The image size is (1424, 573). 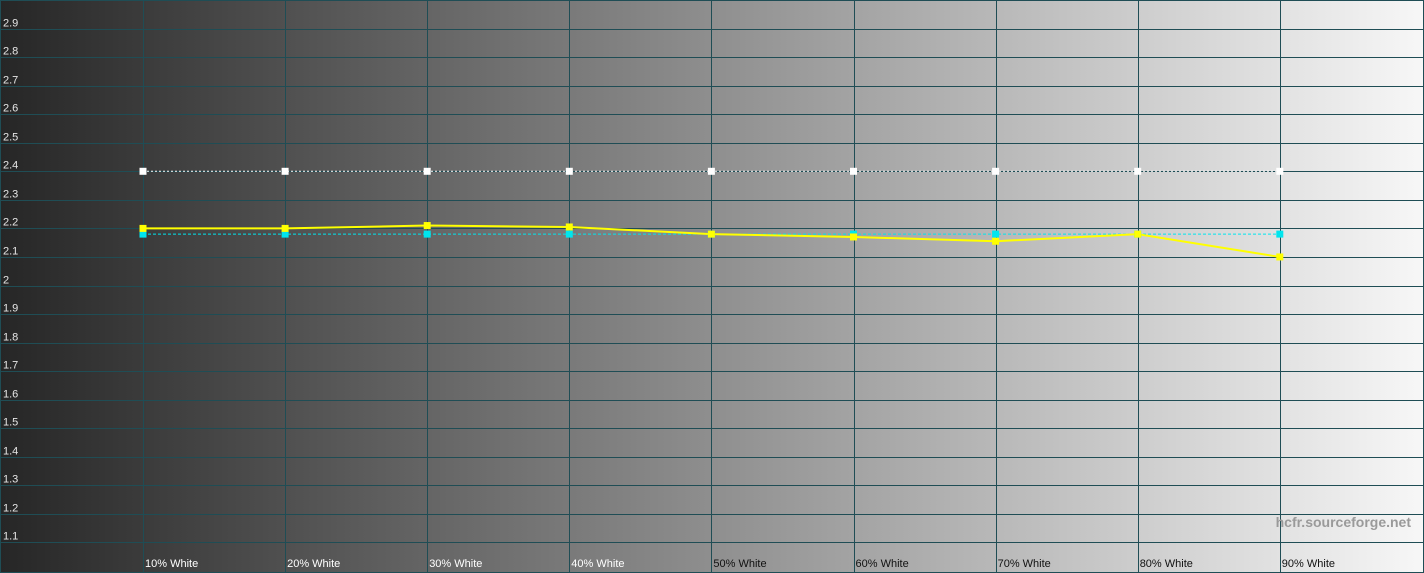 I want to click on x-tick-label: 20% White, so click(x=313, y=564).